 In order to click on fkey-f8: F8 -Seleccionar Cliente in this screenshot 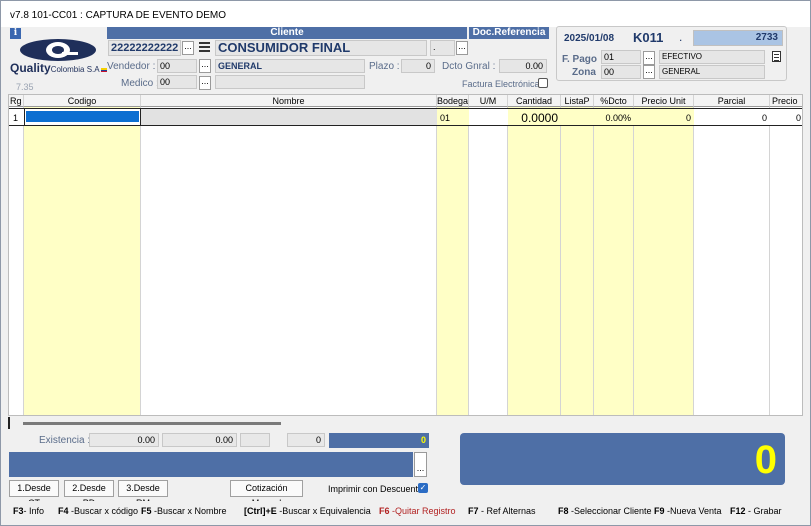, I will do `click(605, 511)`.